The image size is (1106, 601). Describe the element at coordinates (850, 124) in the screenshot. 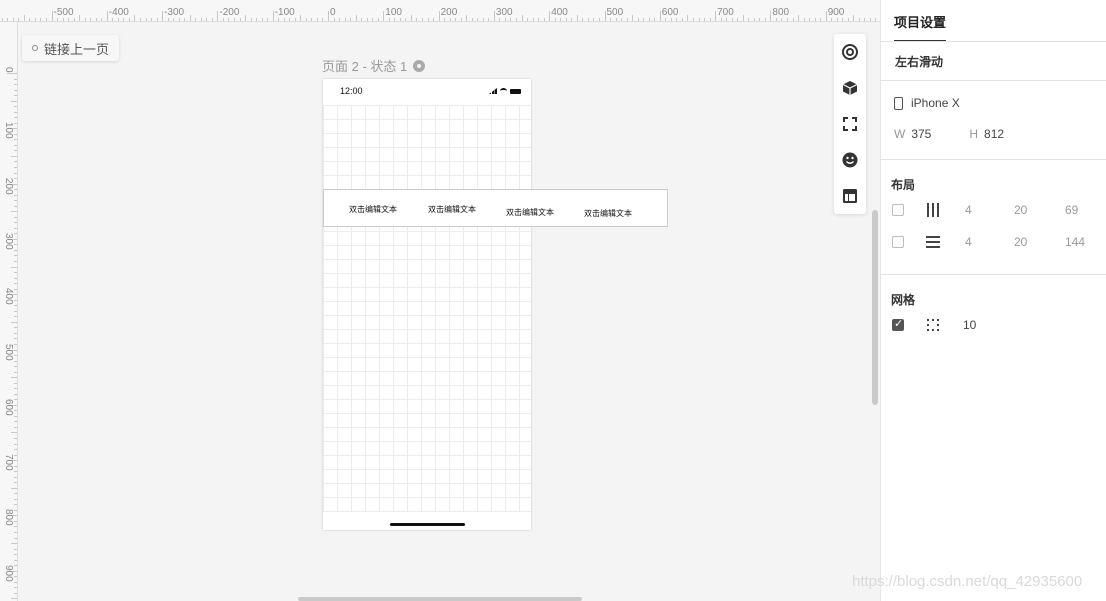

I see `focus-frame-icon` at that location.